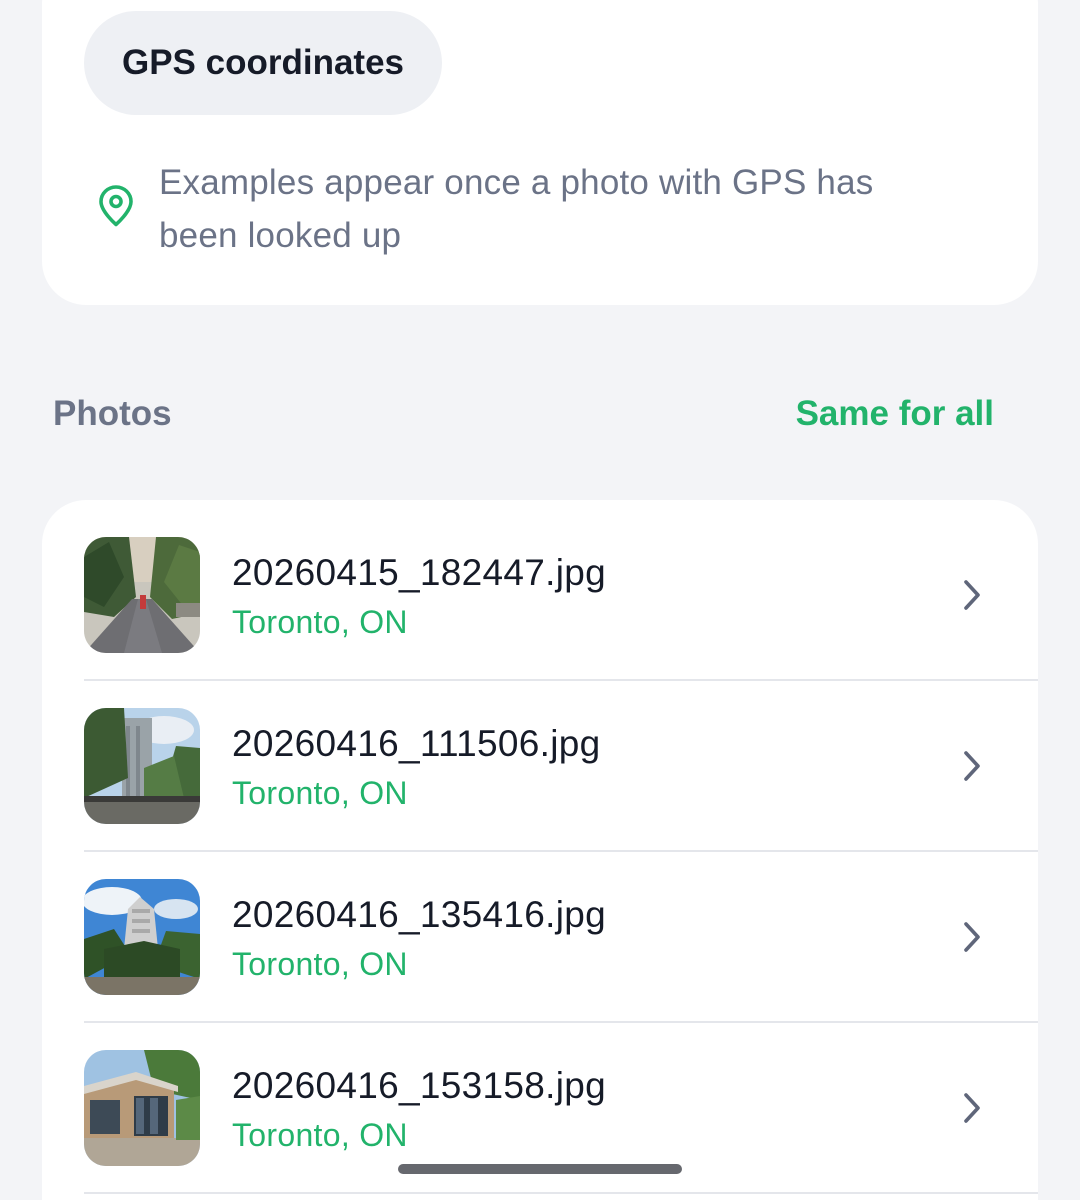 This screenshot has width=1080, height=1200. What do you see at coordinates (112, 413) in the screenshot?
I see `photos-section-title: Photos` at bounding box center [112, 413].